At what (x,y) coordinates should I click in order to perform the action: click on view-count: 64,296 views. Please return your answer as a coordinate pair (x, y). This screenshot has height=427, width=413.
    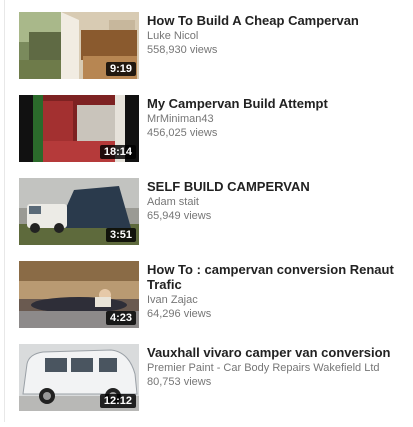
    Looking at the image, I should click on (179, 314).